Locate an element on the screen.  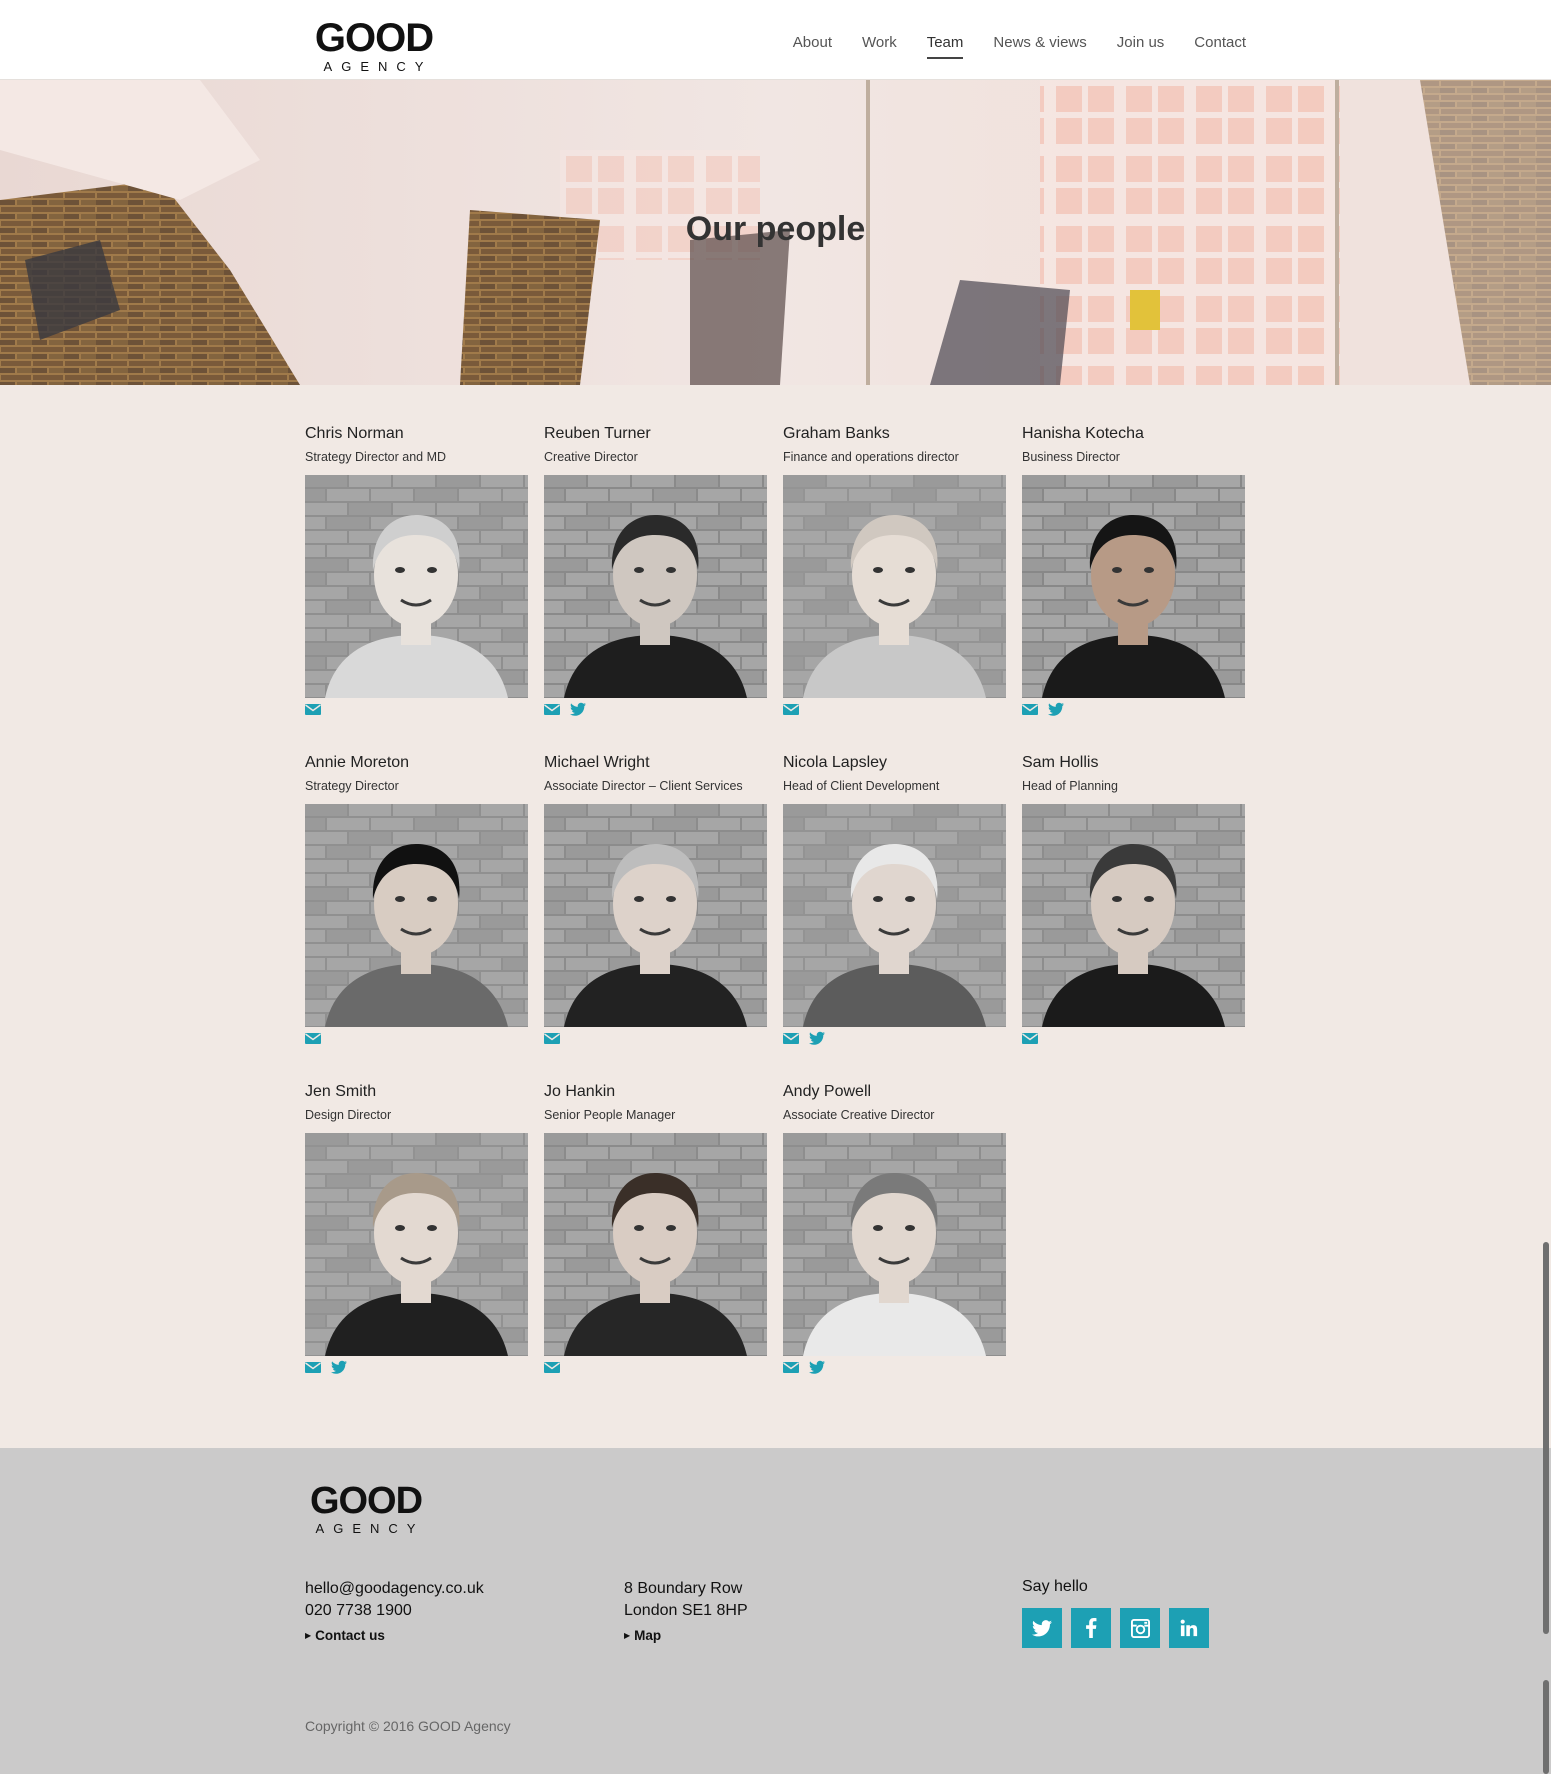
contact-us-link: ▶ Contact us is located at coordinates (394, 1636).